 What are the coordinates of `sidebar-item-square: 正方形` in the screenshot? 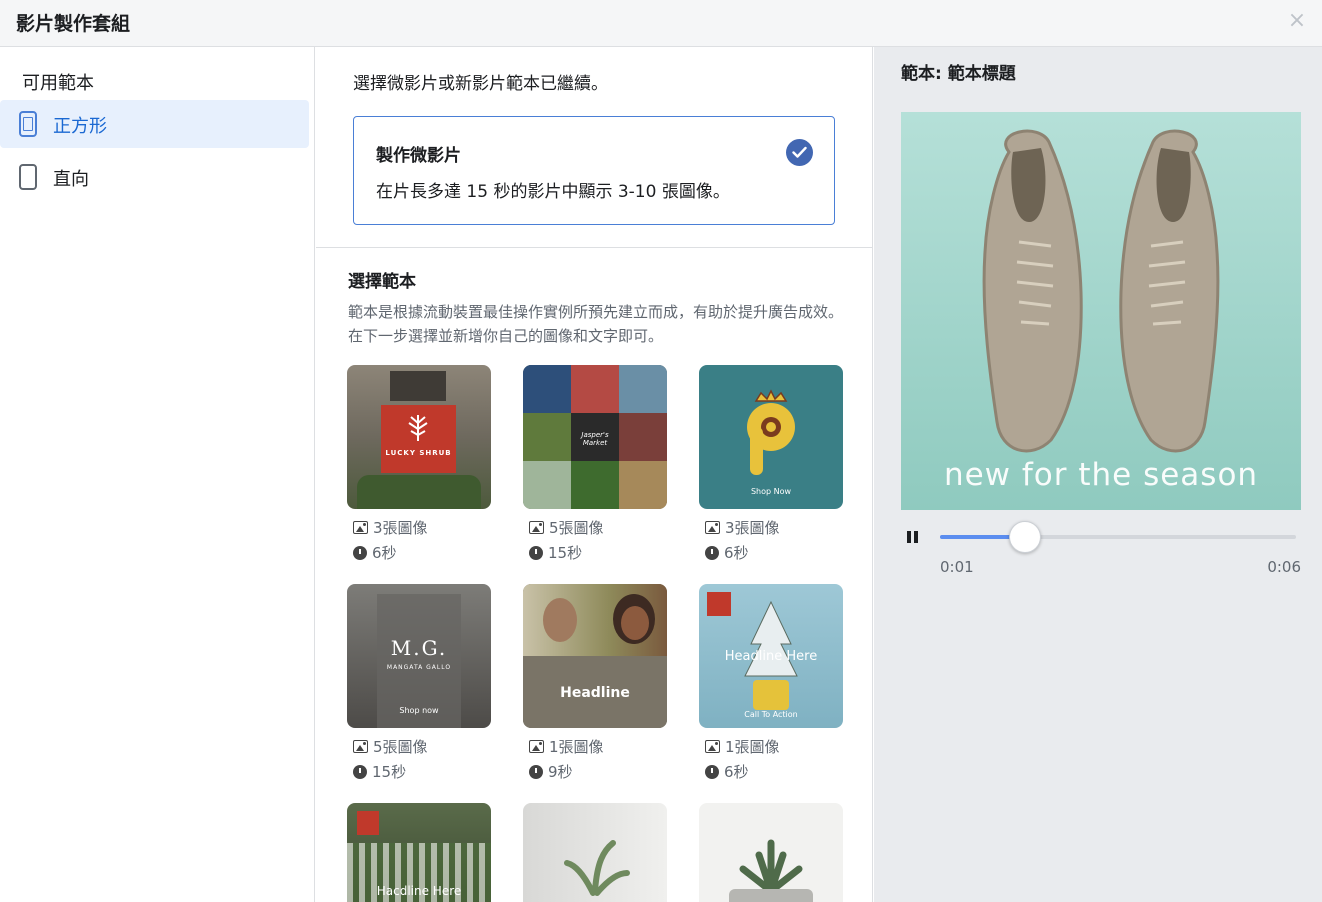 It's located at (154, 124).